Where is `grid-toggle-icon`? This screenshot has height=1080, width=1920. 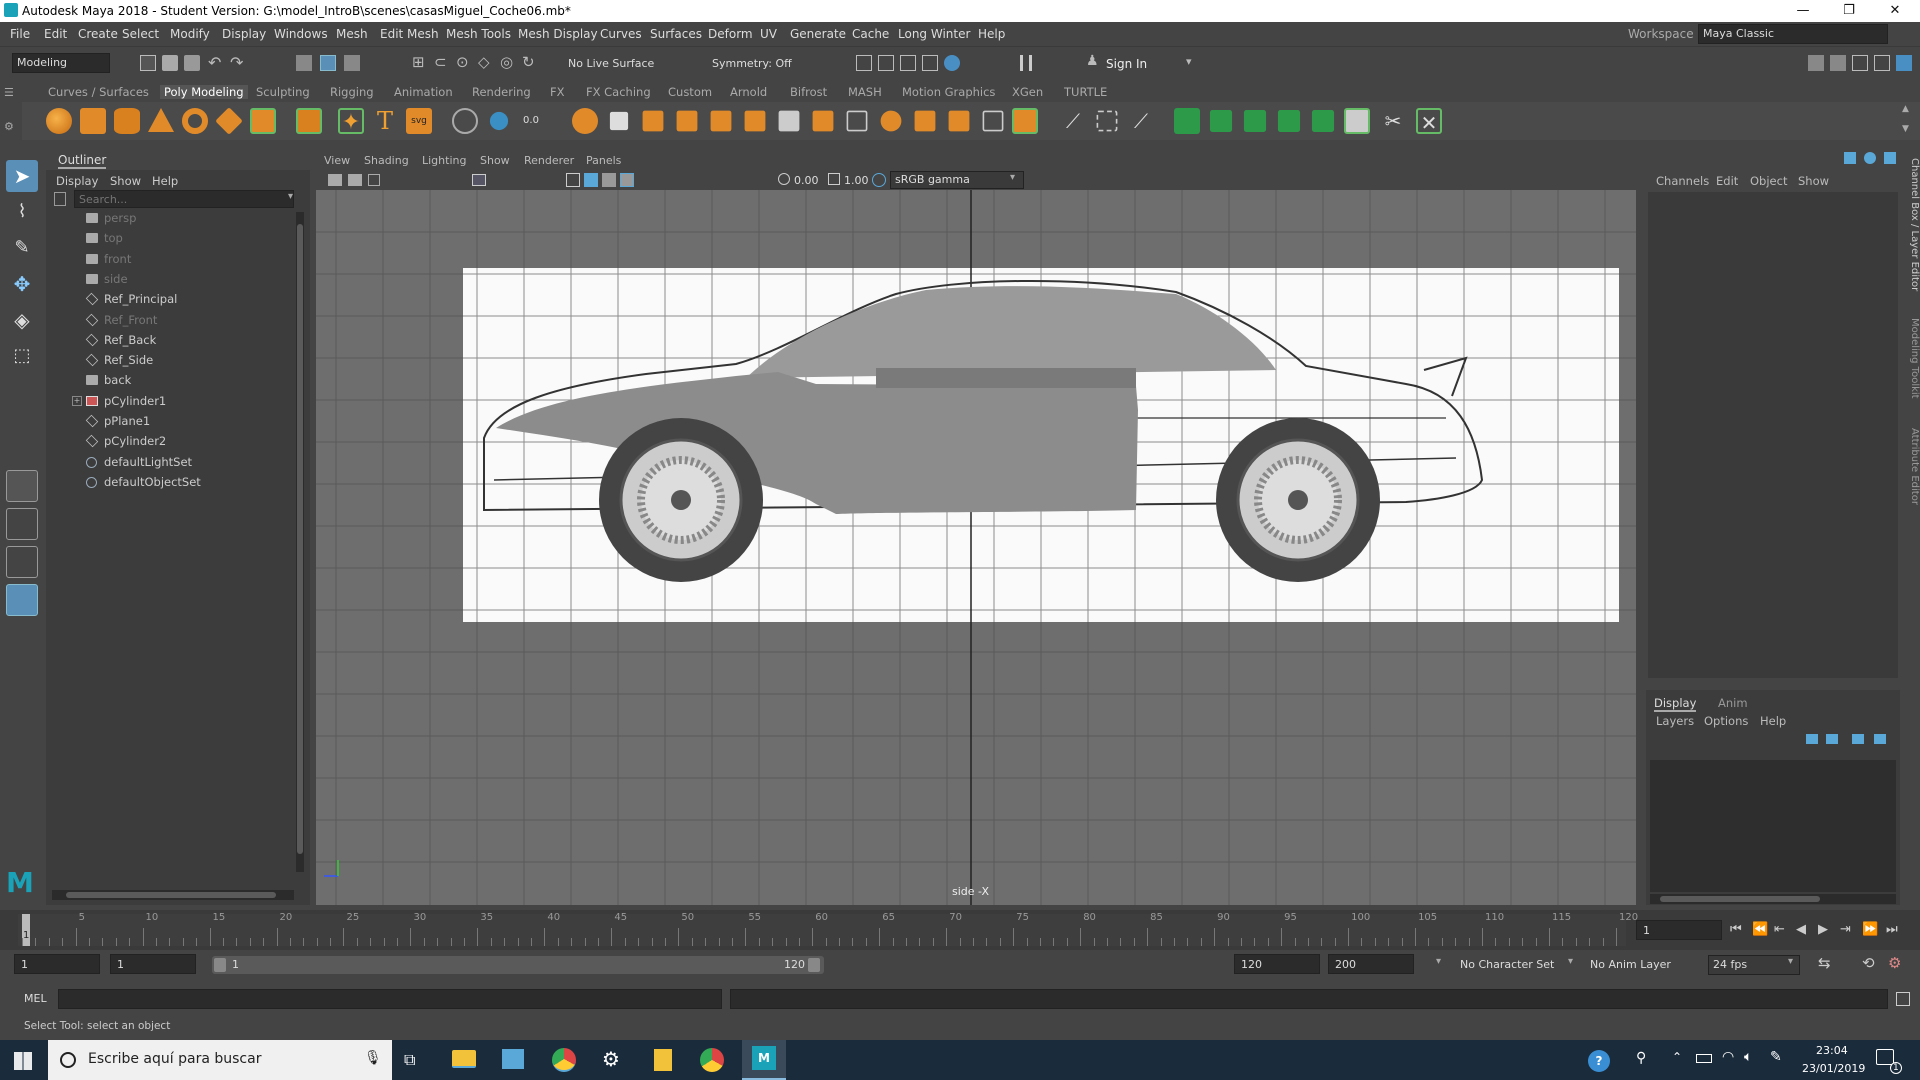 grid-toggle-icon is located at coordinates (479, 180).